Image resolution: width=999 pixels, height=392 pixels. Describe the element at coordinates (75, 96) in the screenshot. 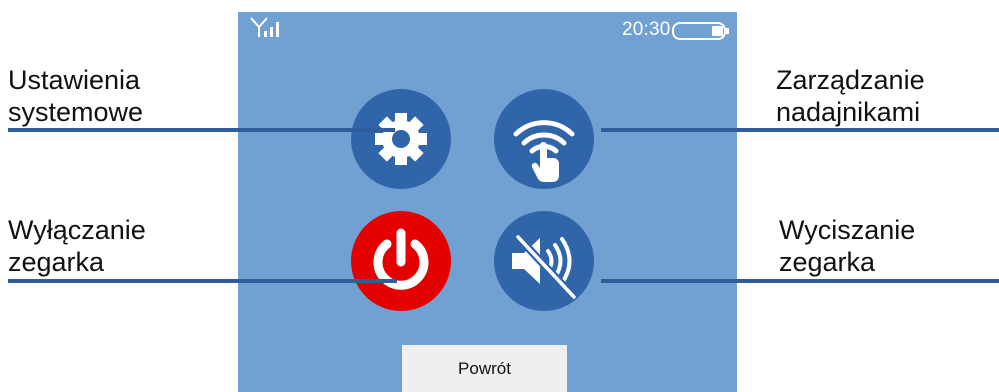

I see `callout-settings: Ustawienia systemowe` at that location.